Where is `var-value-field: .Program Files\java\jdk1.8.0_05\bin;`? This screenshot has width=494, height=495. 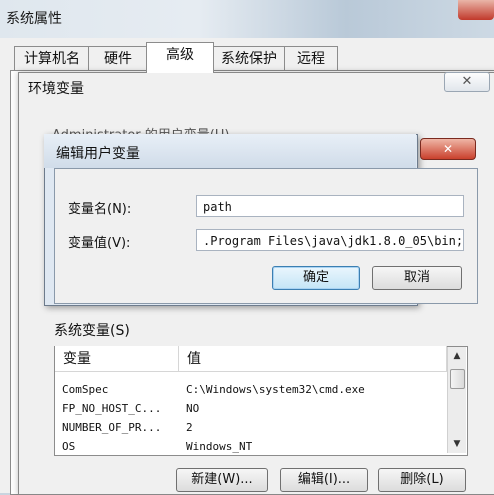 var-value-field: .Program Files\java\jdk1.8.0_05\bin; is located at coordinates (330, 240).